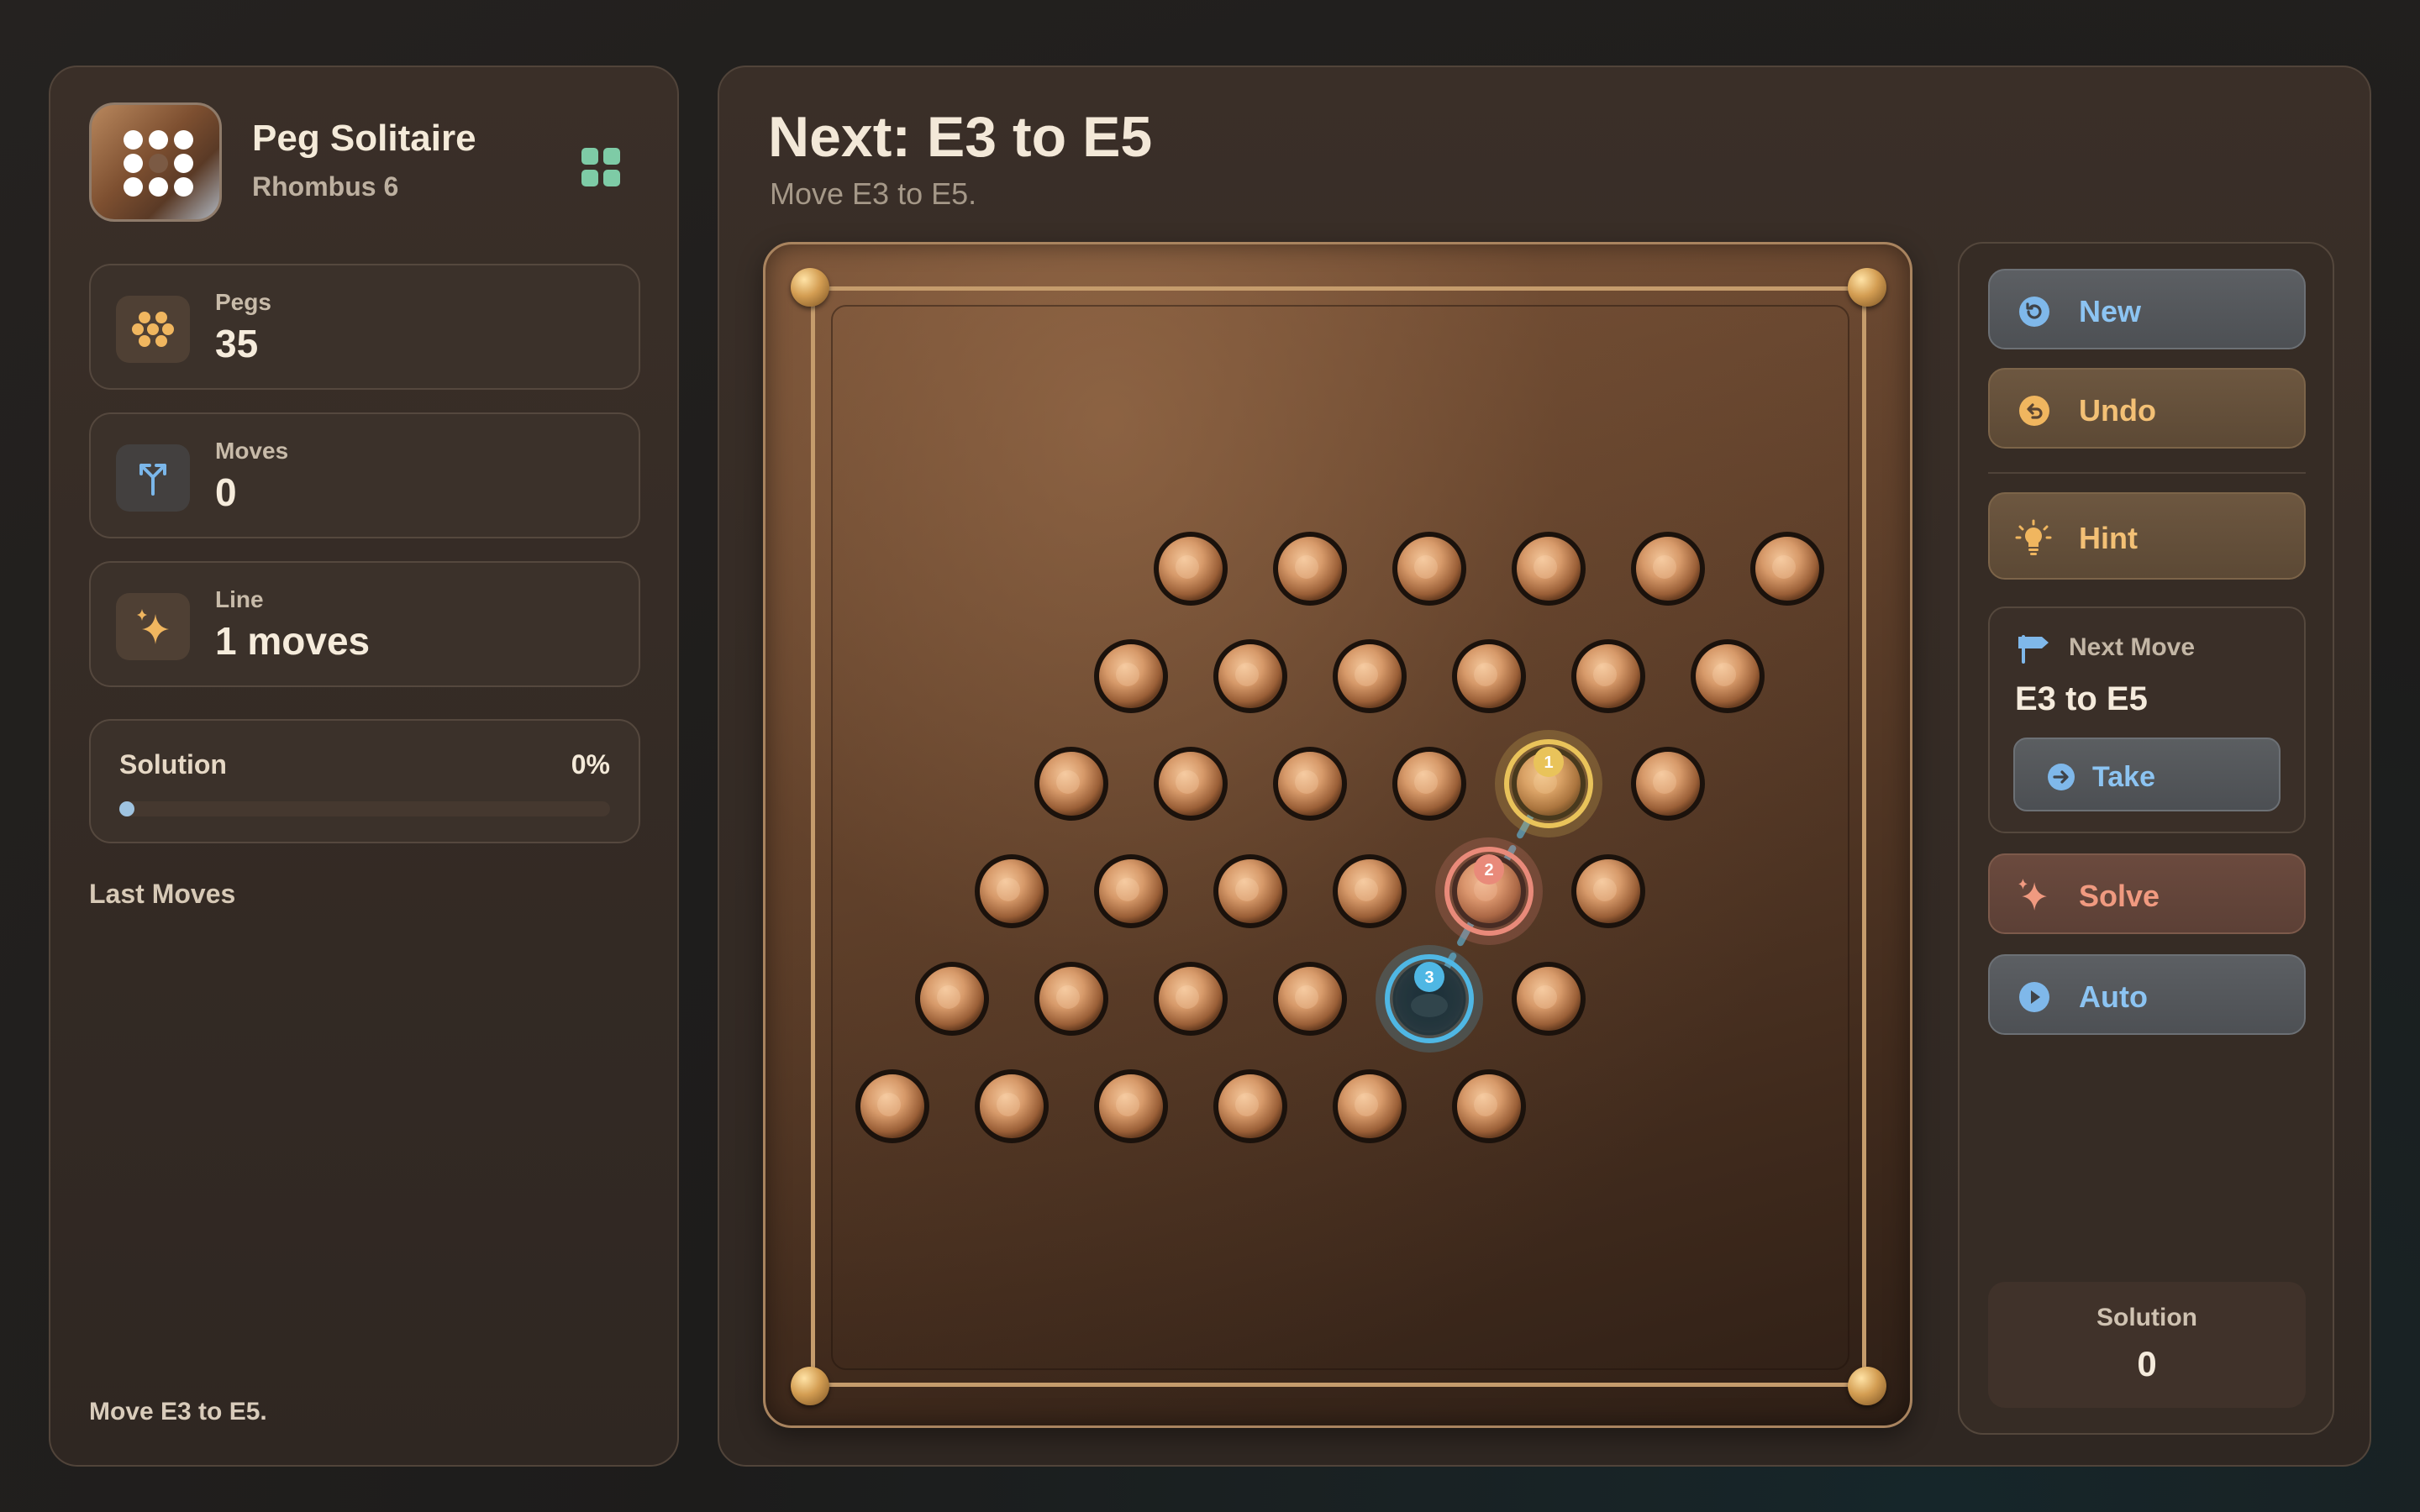  What do you see at coordinates (2117, 410) in the screenshot?
I see `undo-label: Undo` at bounding box center [2117, 410].